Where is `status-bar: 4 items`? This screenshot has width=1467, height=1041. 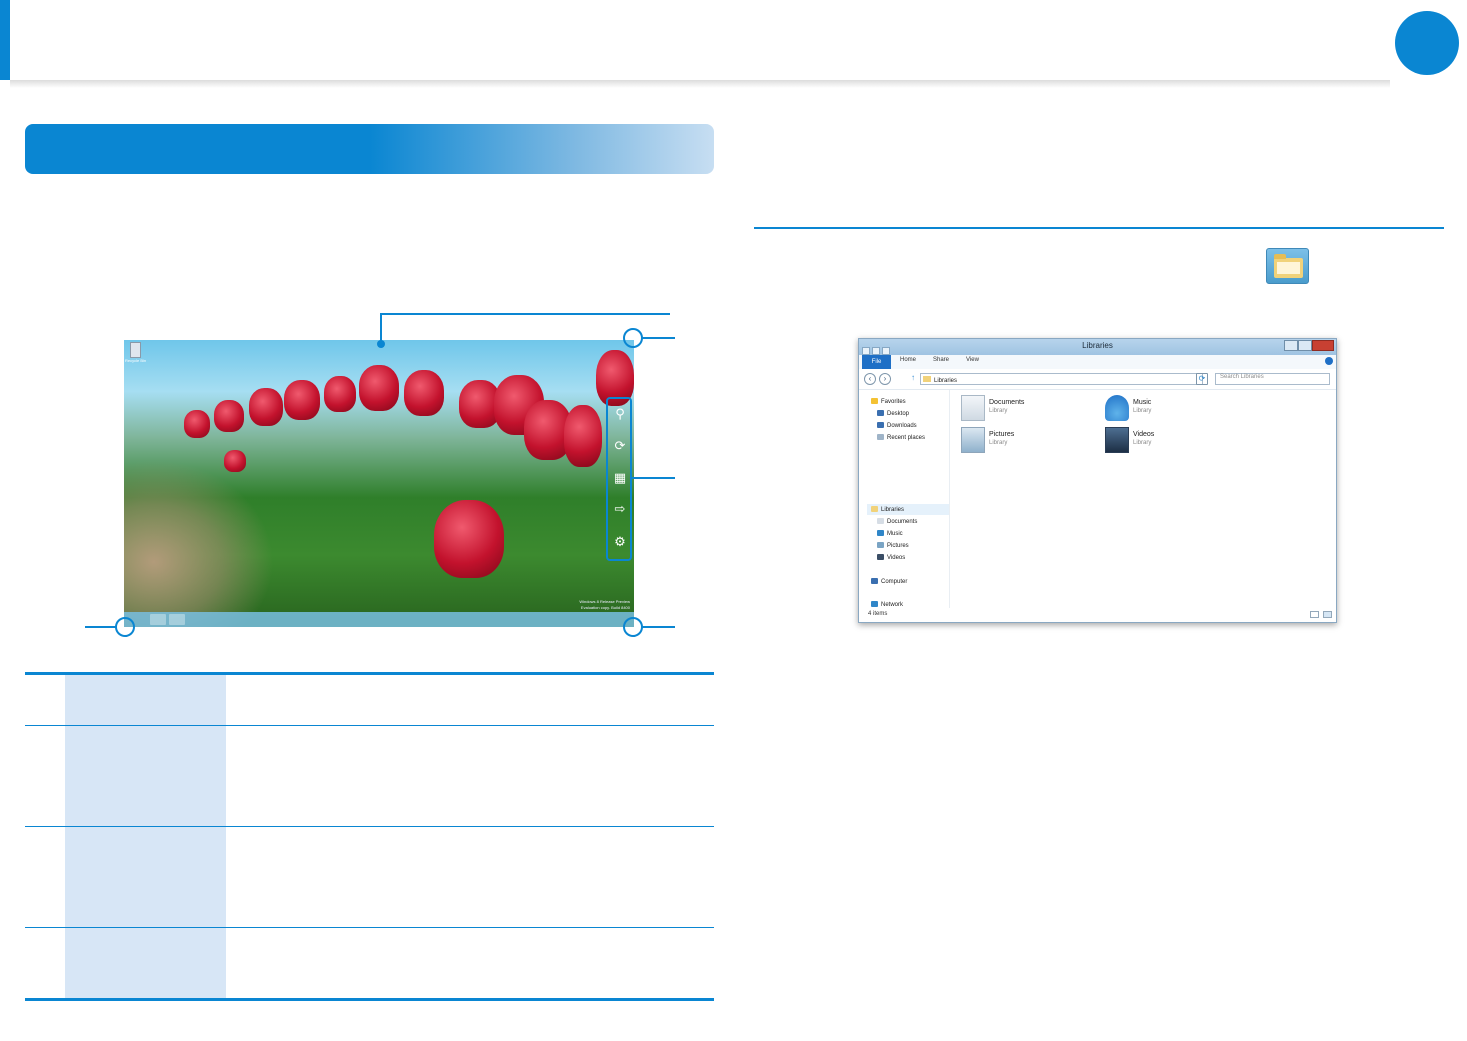 status-bar: 4 items is located at coordinates (1097, 615).